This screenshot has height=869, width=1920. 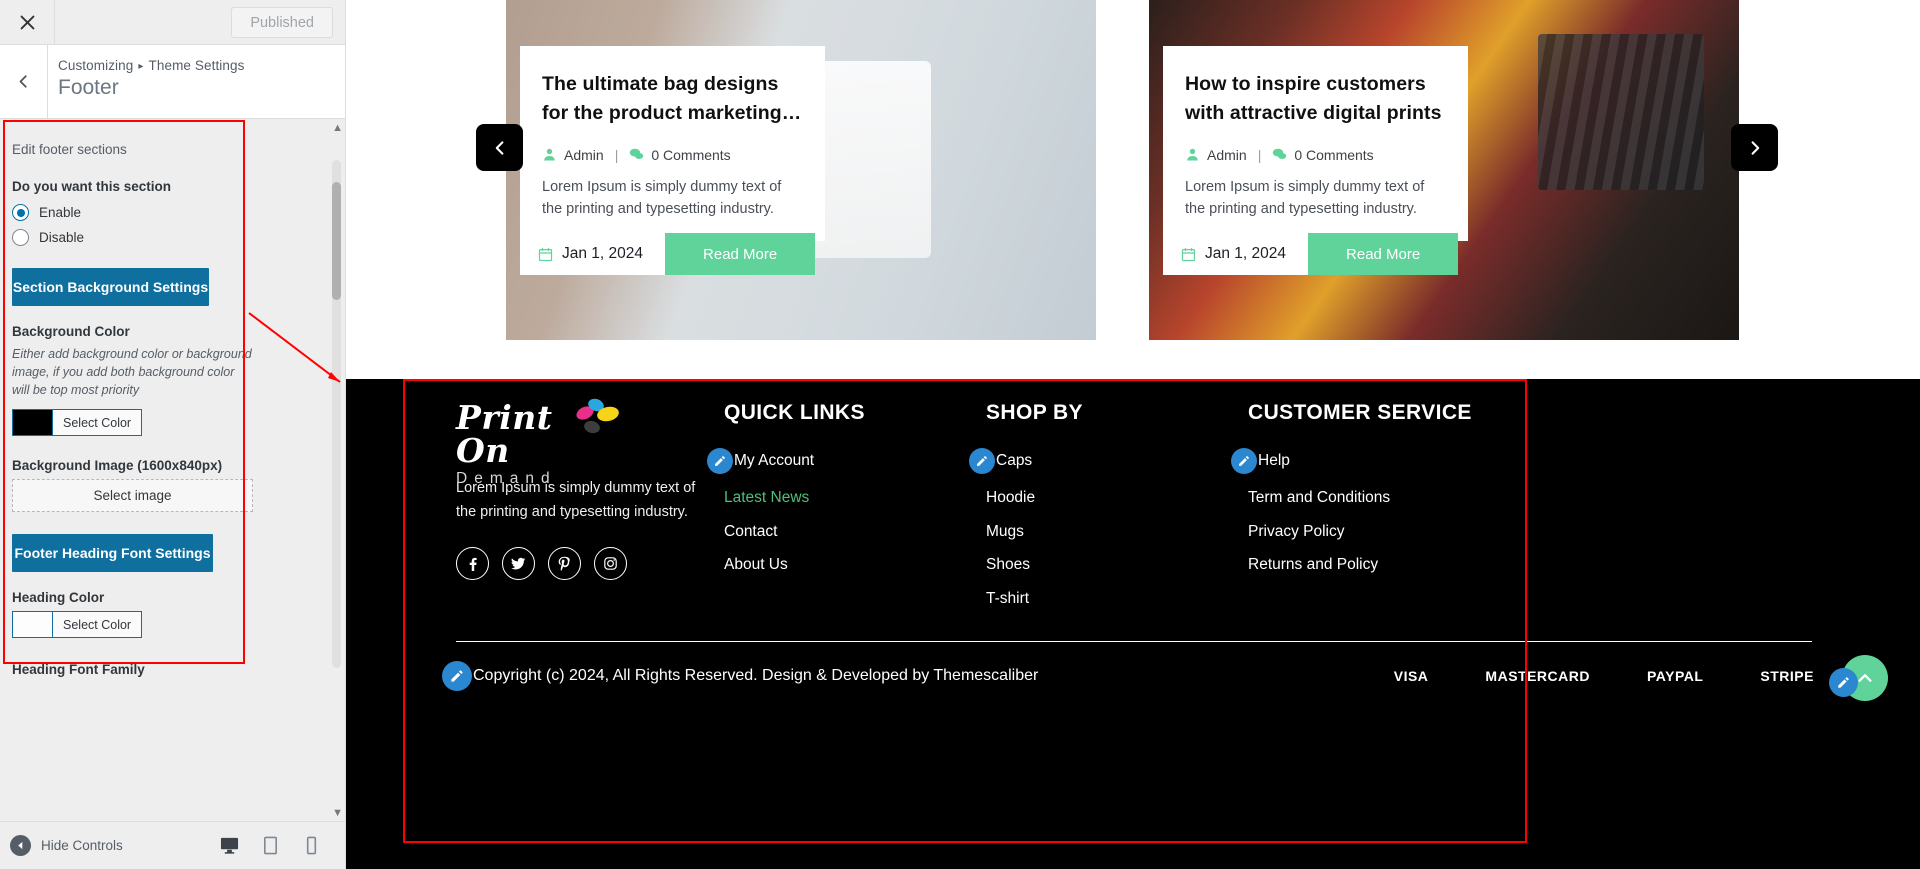 I want to click on tablet-icon, so click(x=270, y=845).